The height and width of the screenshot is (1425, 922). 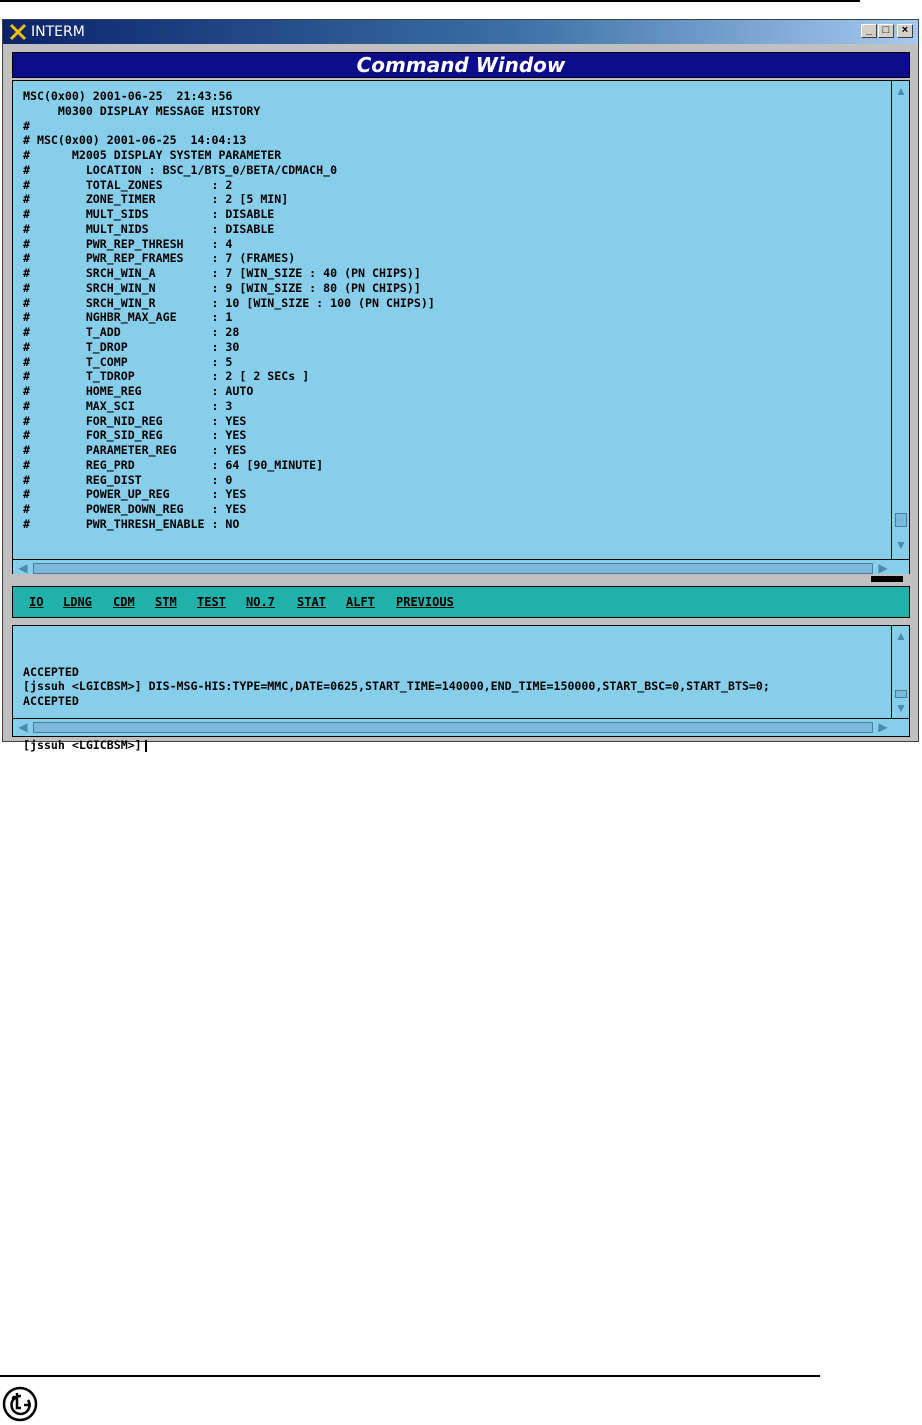 I want to click on output-line: # PWR_THRESH_ENABLE : NO, so click(x=131, y=523).